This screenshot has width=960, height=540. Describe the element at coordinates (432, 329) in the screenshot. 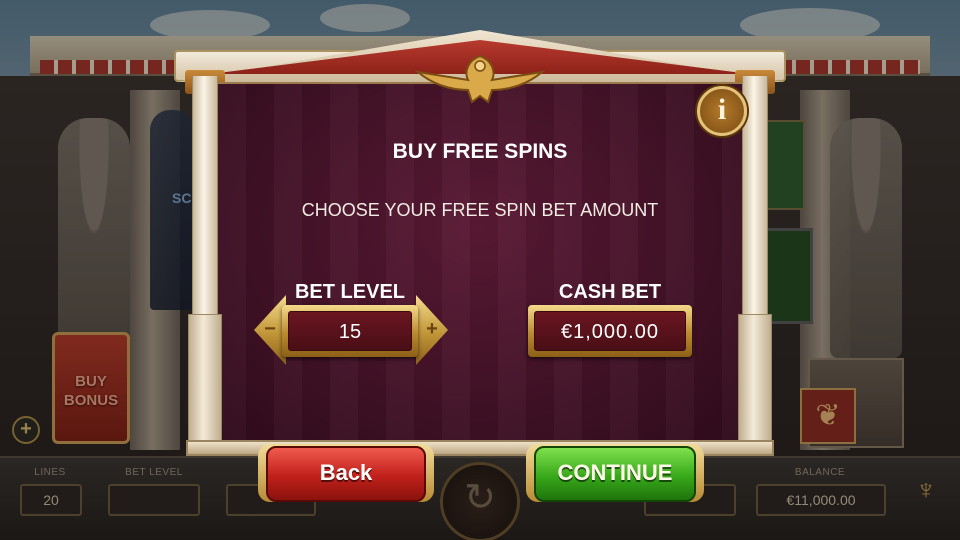

I see `plus-icon: +` at that location.